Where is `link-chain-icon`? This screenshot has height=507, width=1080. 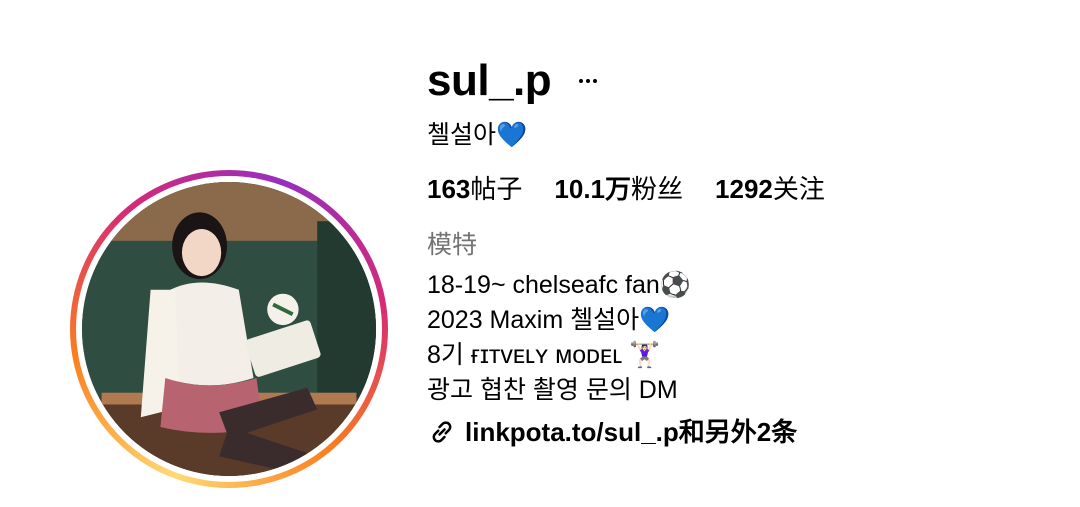 link-chain-icon is located at coordinates (442, 432).